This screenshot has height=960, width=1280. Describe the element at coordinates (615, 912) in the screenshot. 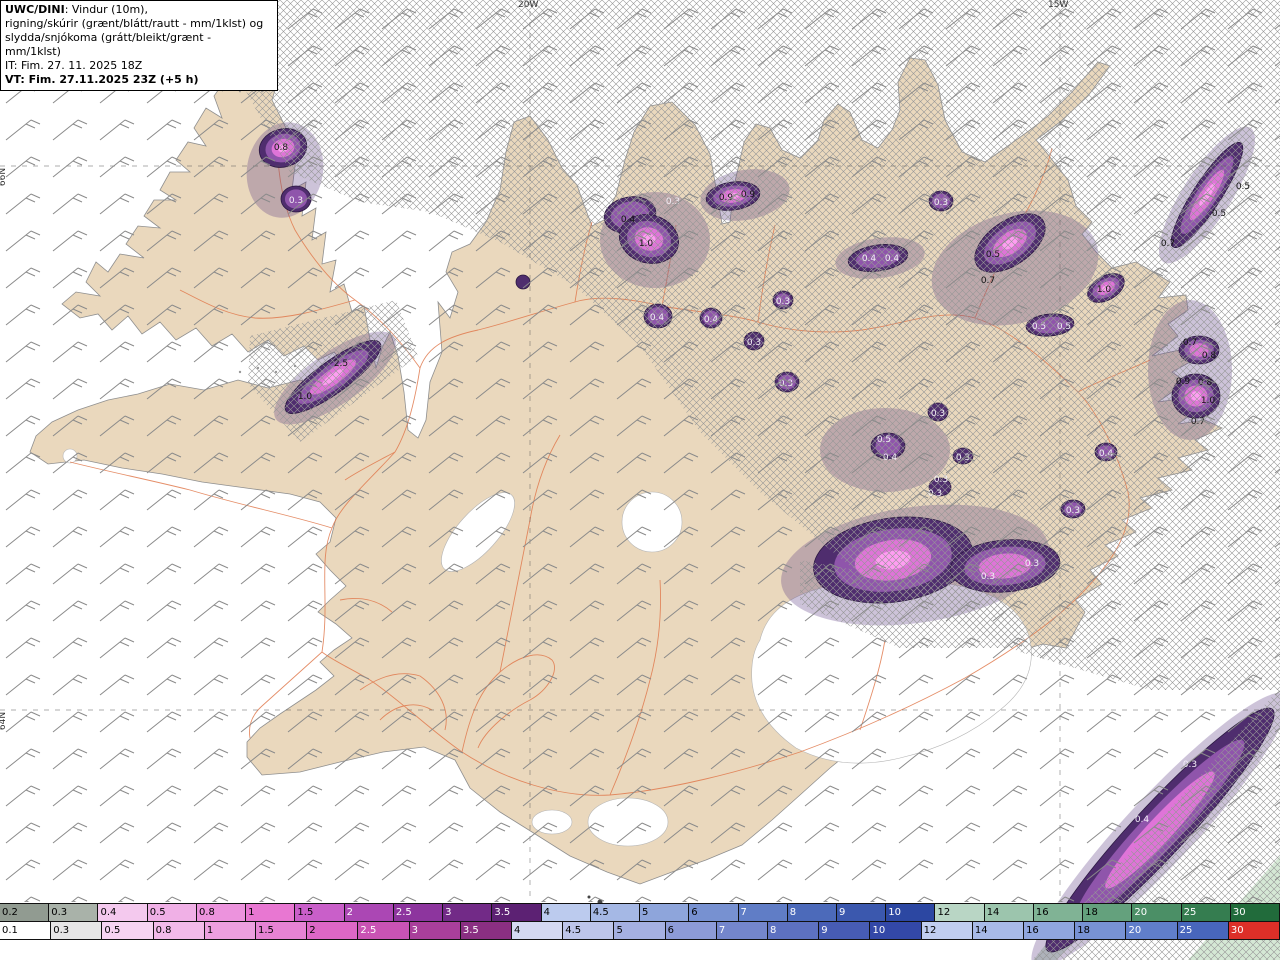

I see `scale-cell: 4.5` at that location.